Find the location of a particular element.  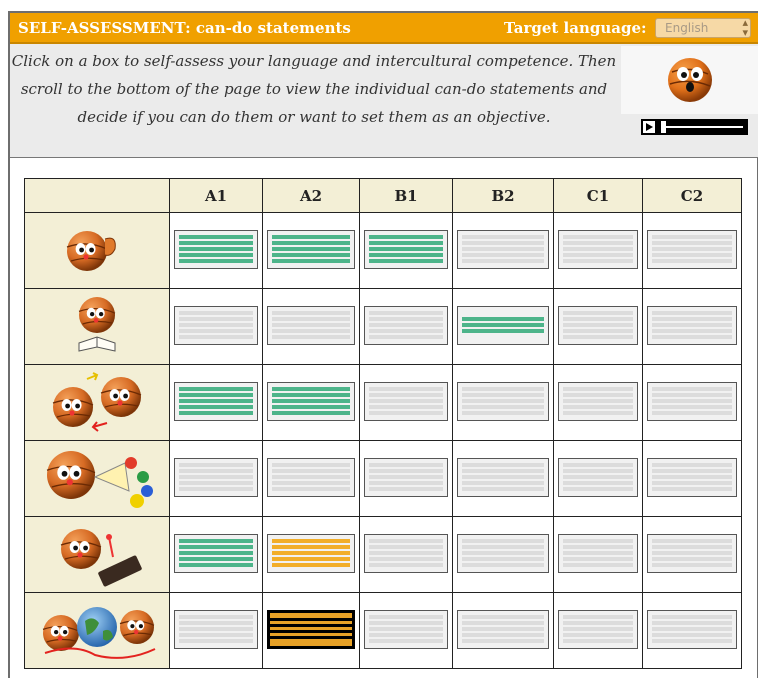

thinking-mascot-icon is located at coordinates (690, 80).